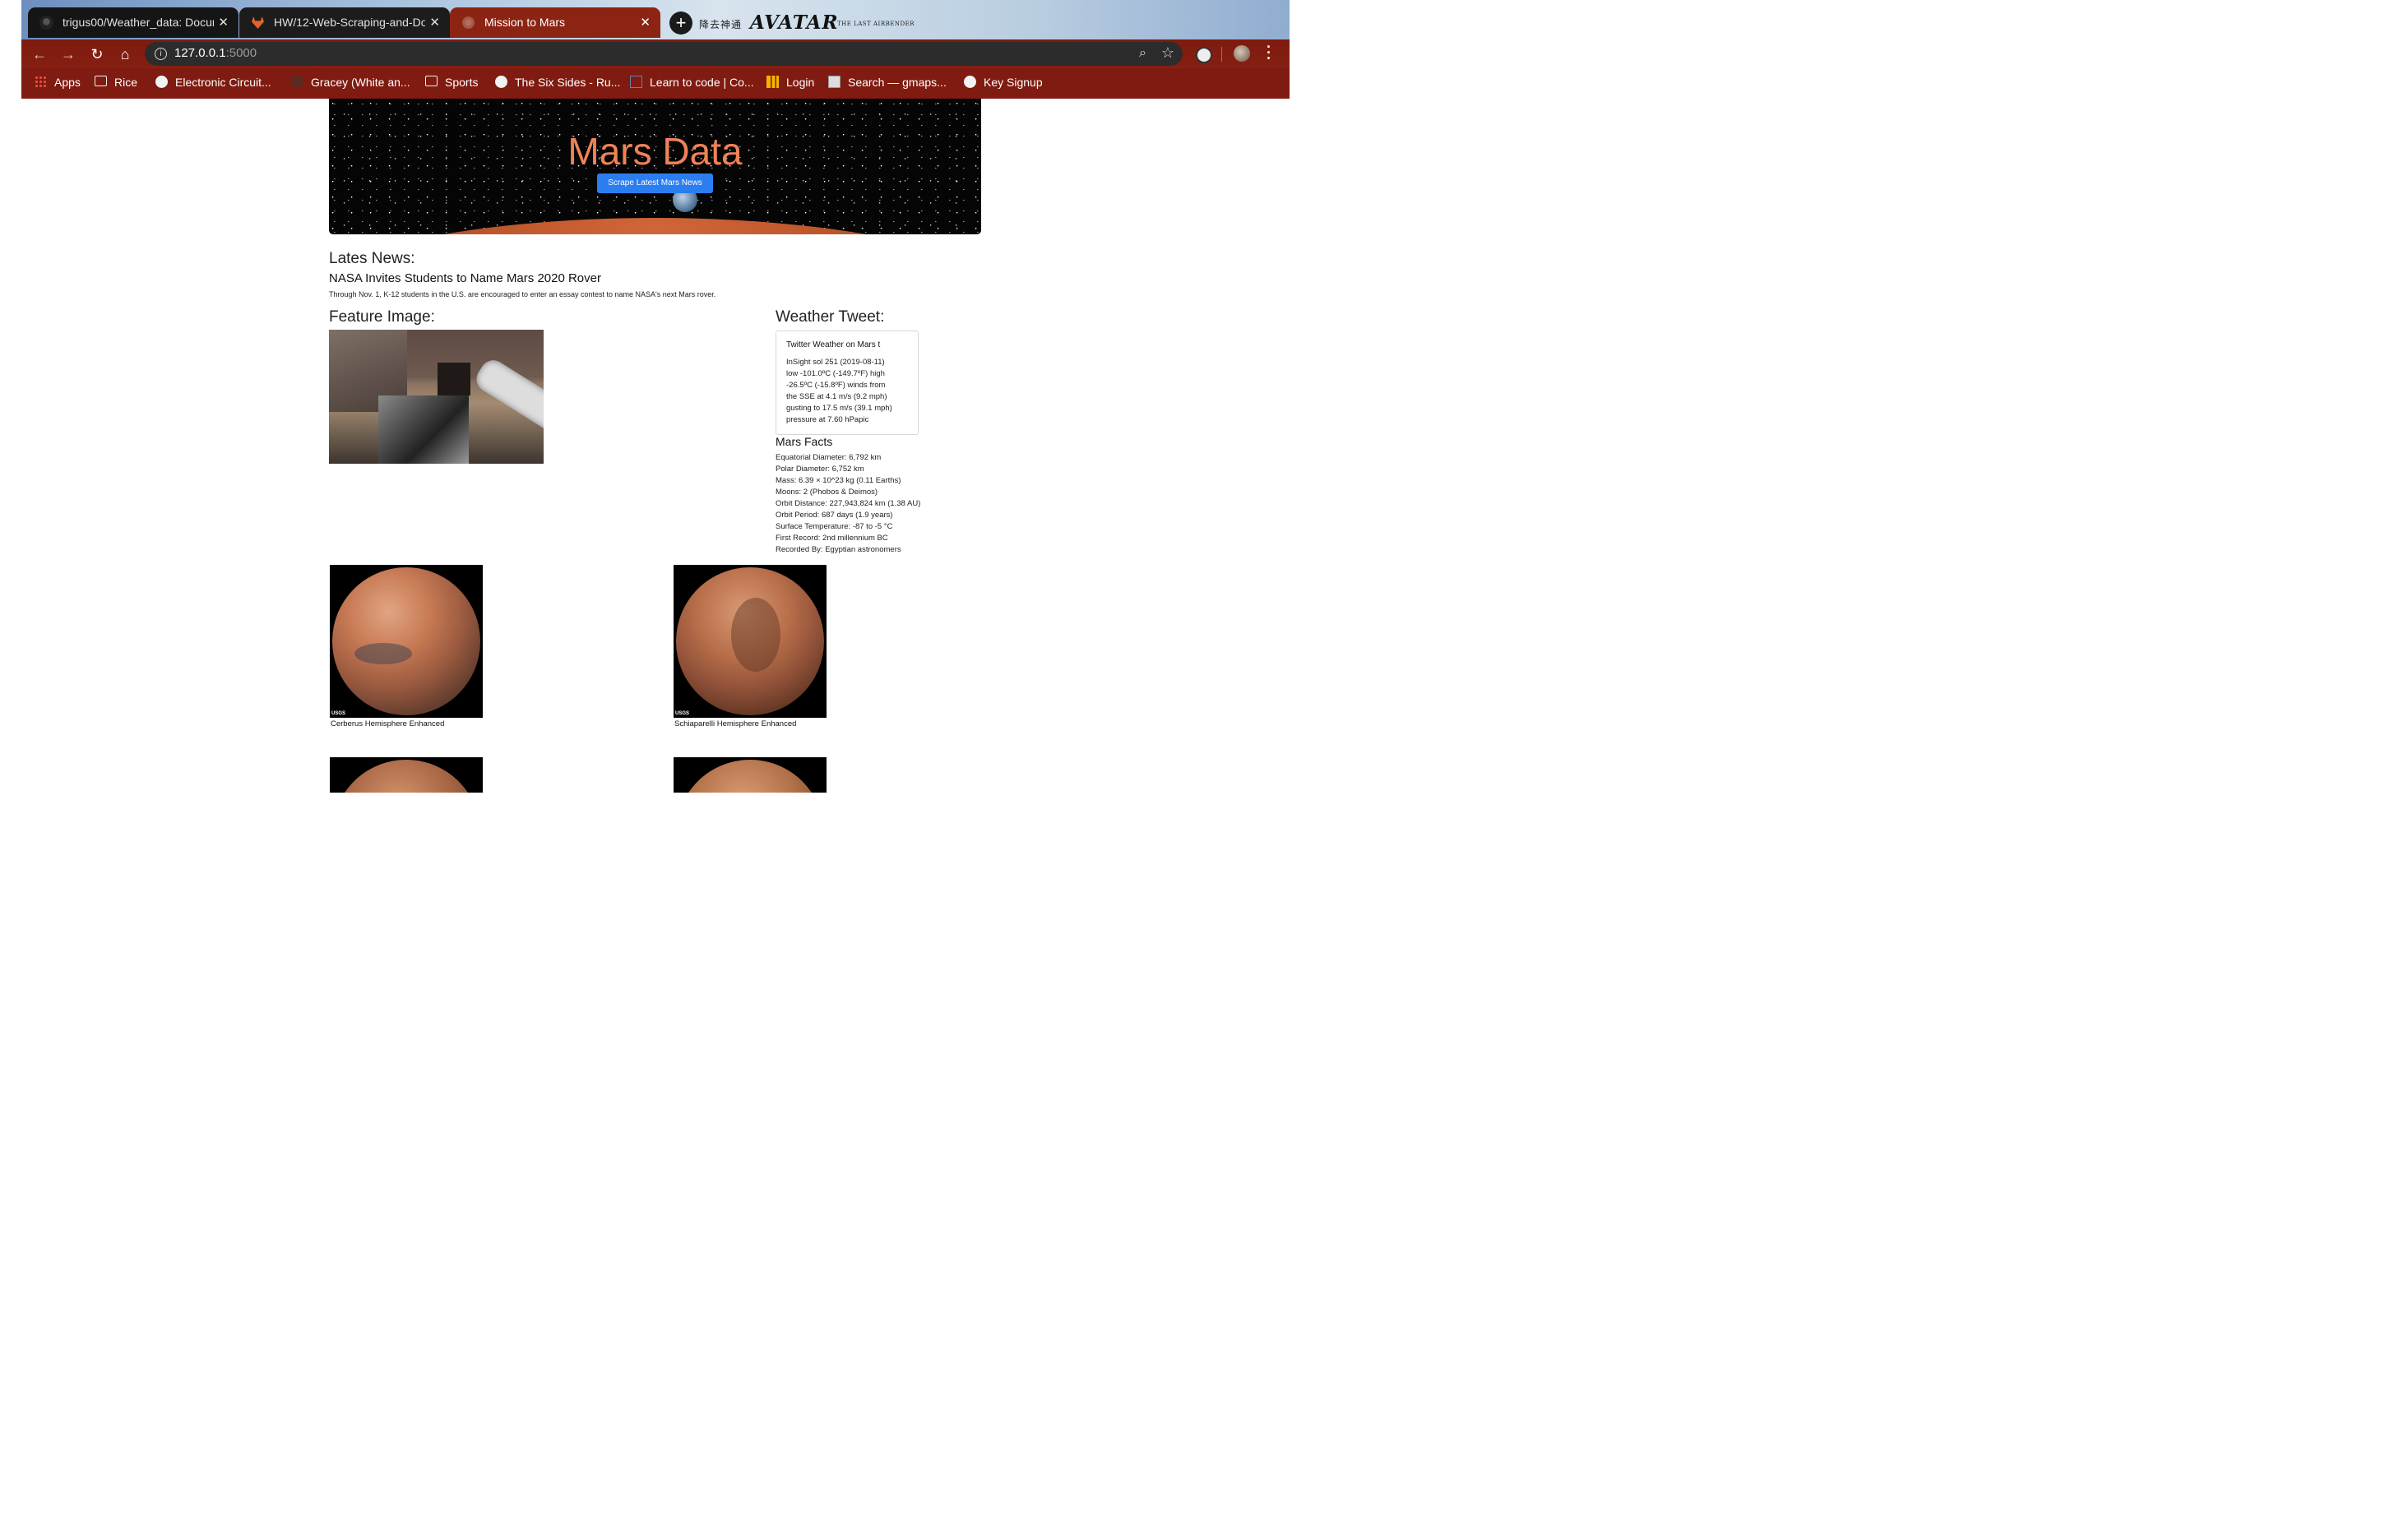 This screenshot has height=1526, width=2408. Describe the element at coordinates (834, 82) in the screenshot. I see `grid-icon` at that location.